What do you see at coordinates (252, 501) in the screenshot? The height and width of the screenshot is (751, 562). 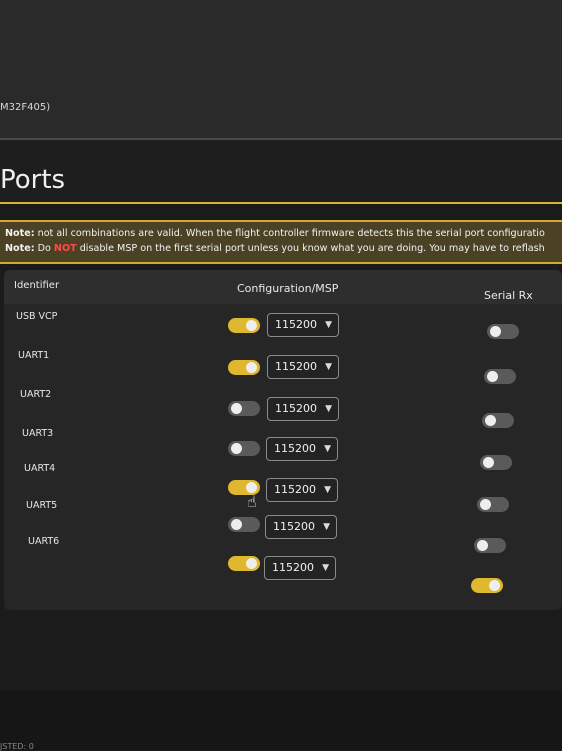 I see `hand-pointer-icon: ☝` at bounding box center [252, 501].